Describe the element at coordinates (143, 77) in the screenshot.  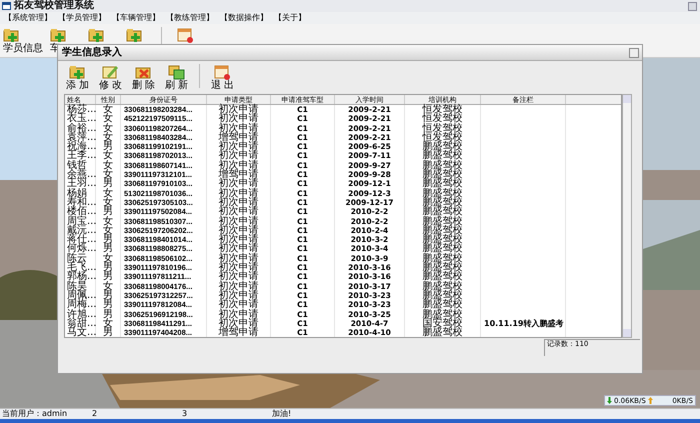
I see `toolbar-button: 删 除` at that location.